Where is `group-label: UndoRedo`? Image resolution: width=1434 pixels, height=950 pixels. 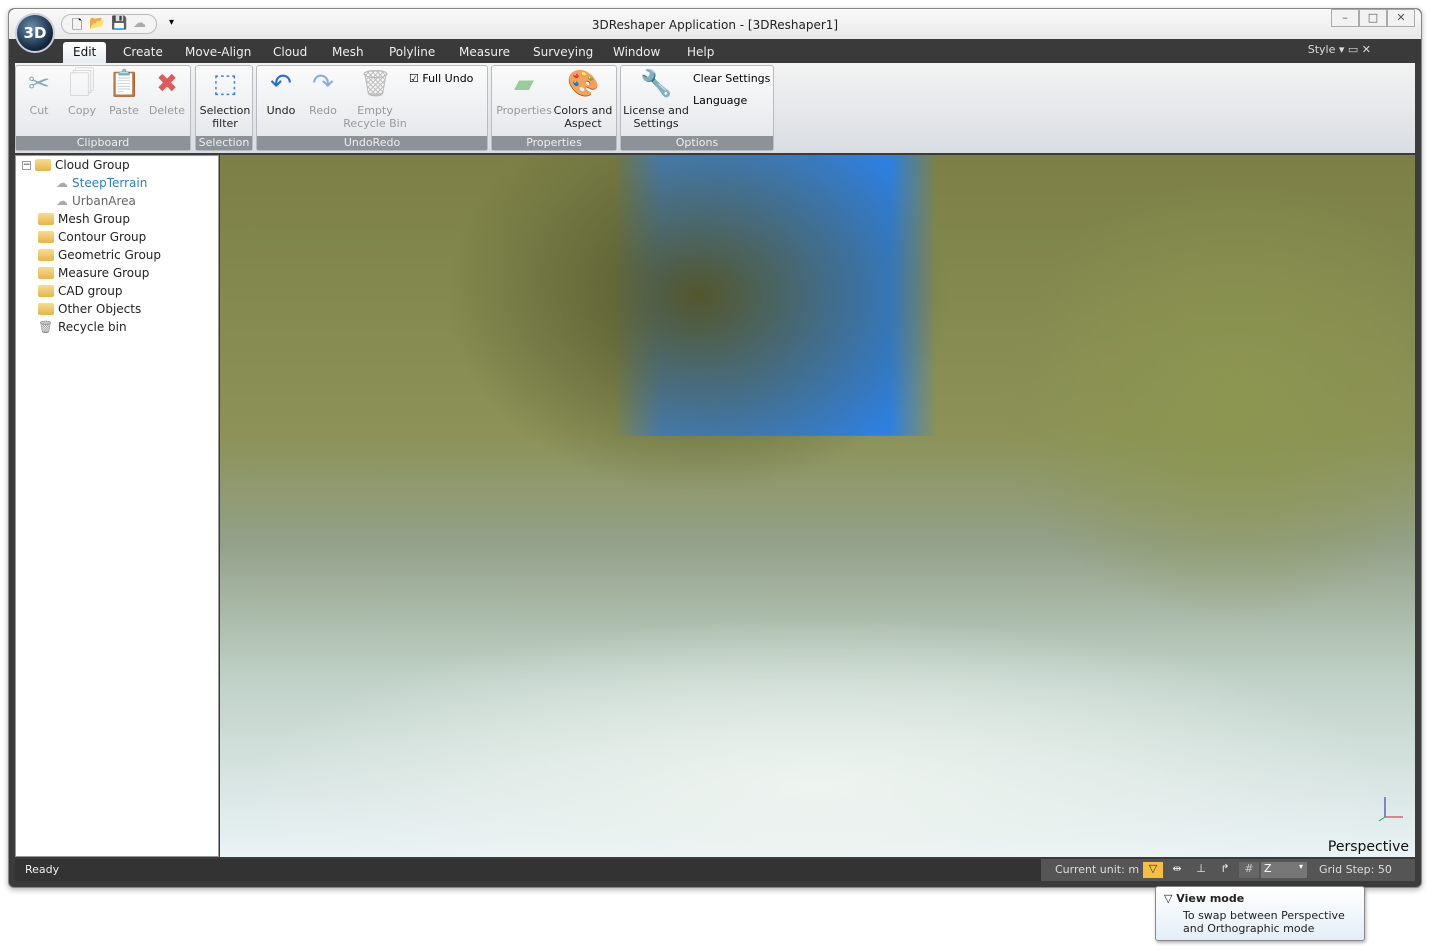 group-label: UndoRedo is located at coordinates (372, 143).